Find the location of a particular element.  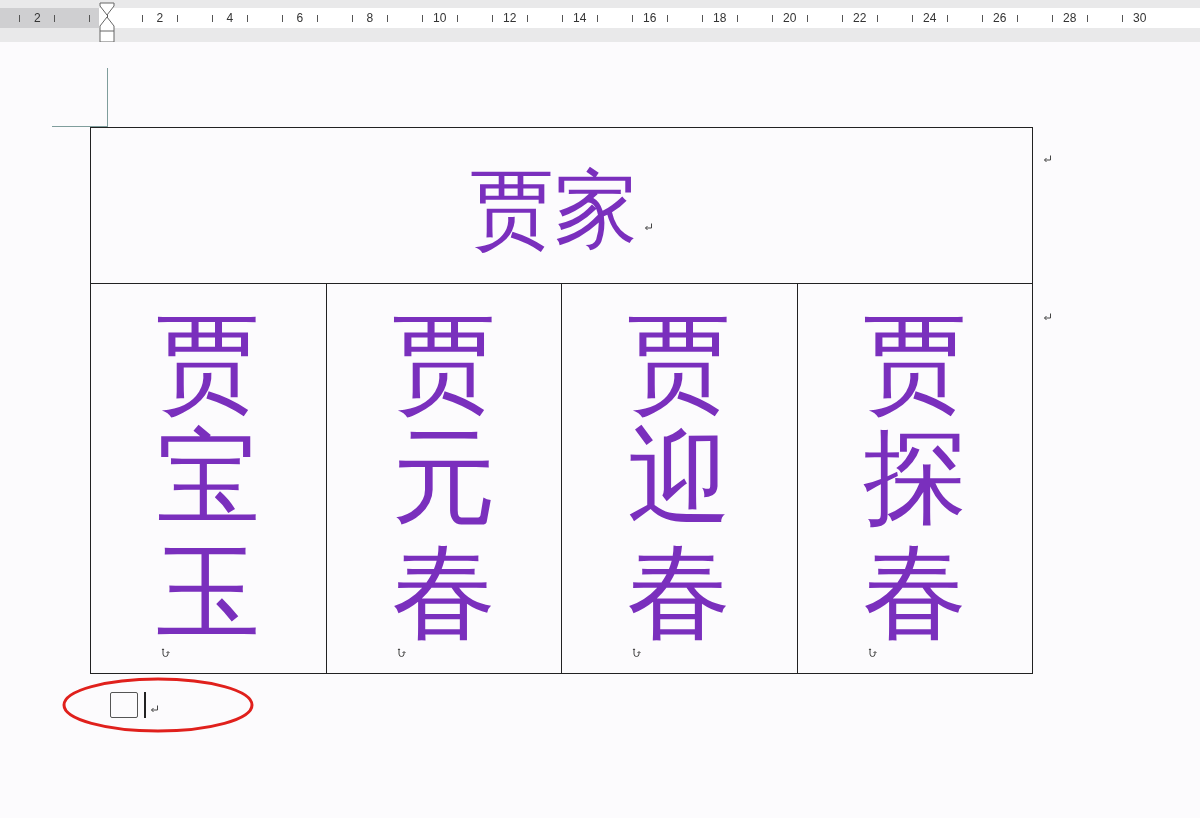

vertical-name: 贾迎春 is located at coordinates (679, 478).